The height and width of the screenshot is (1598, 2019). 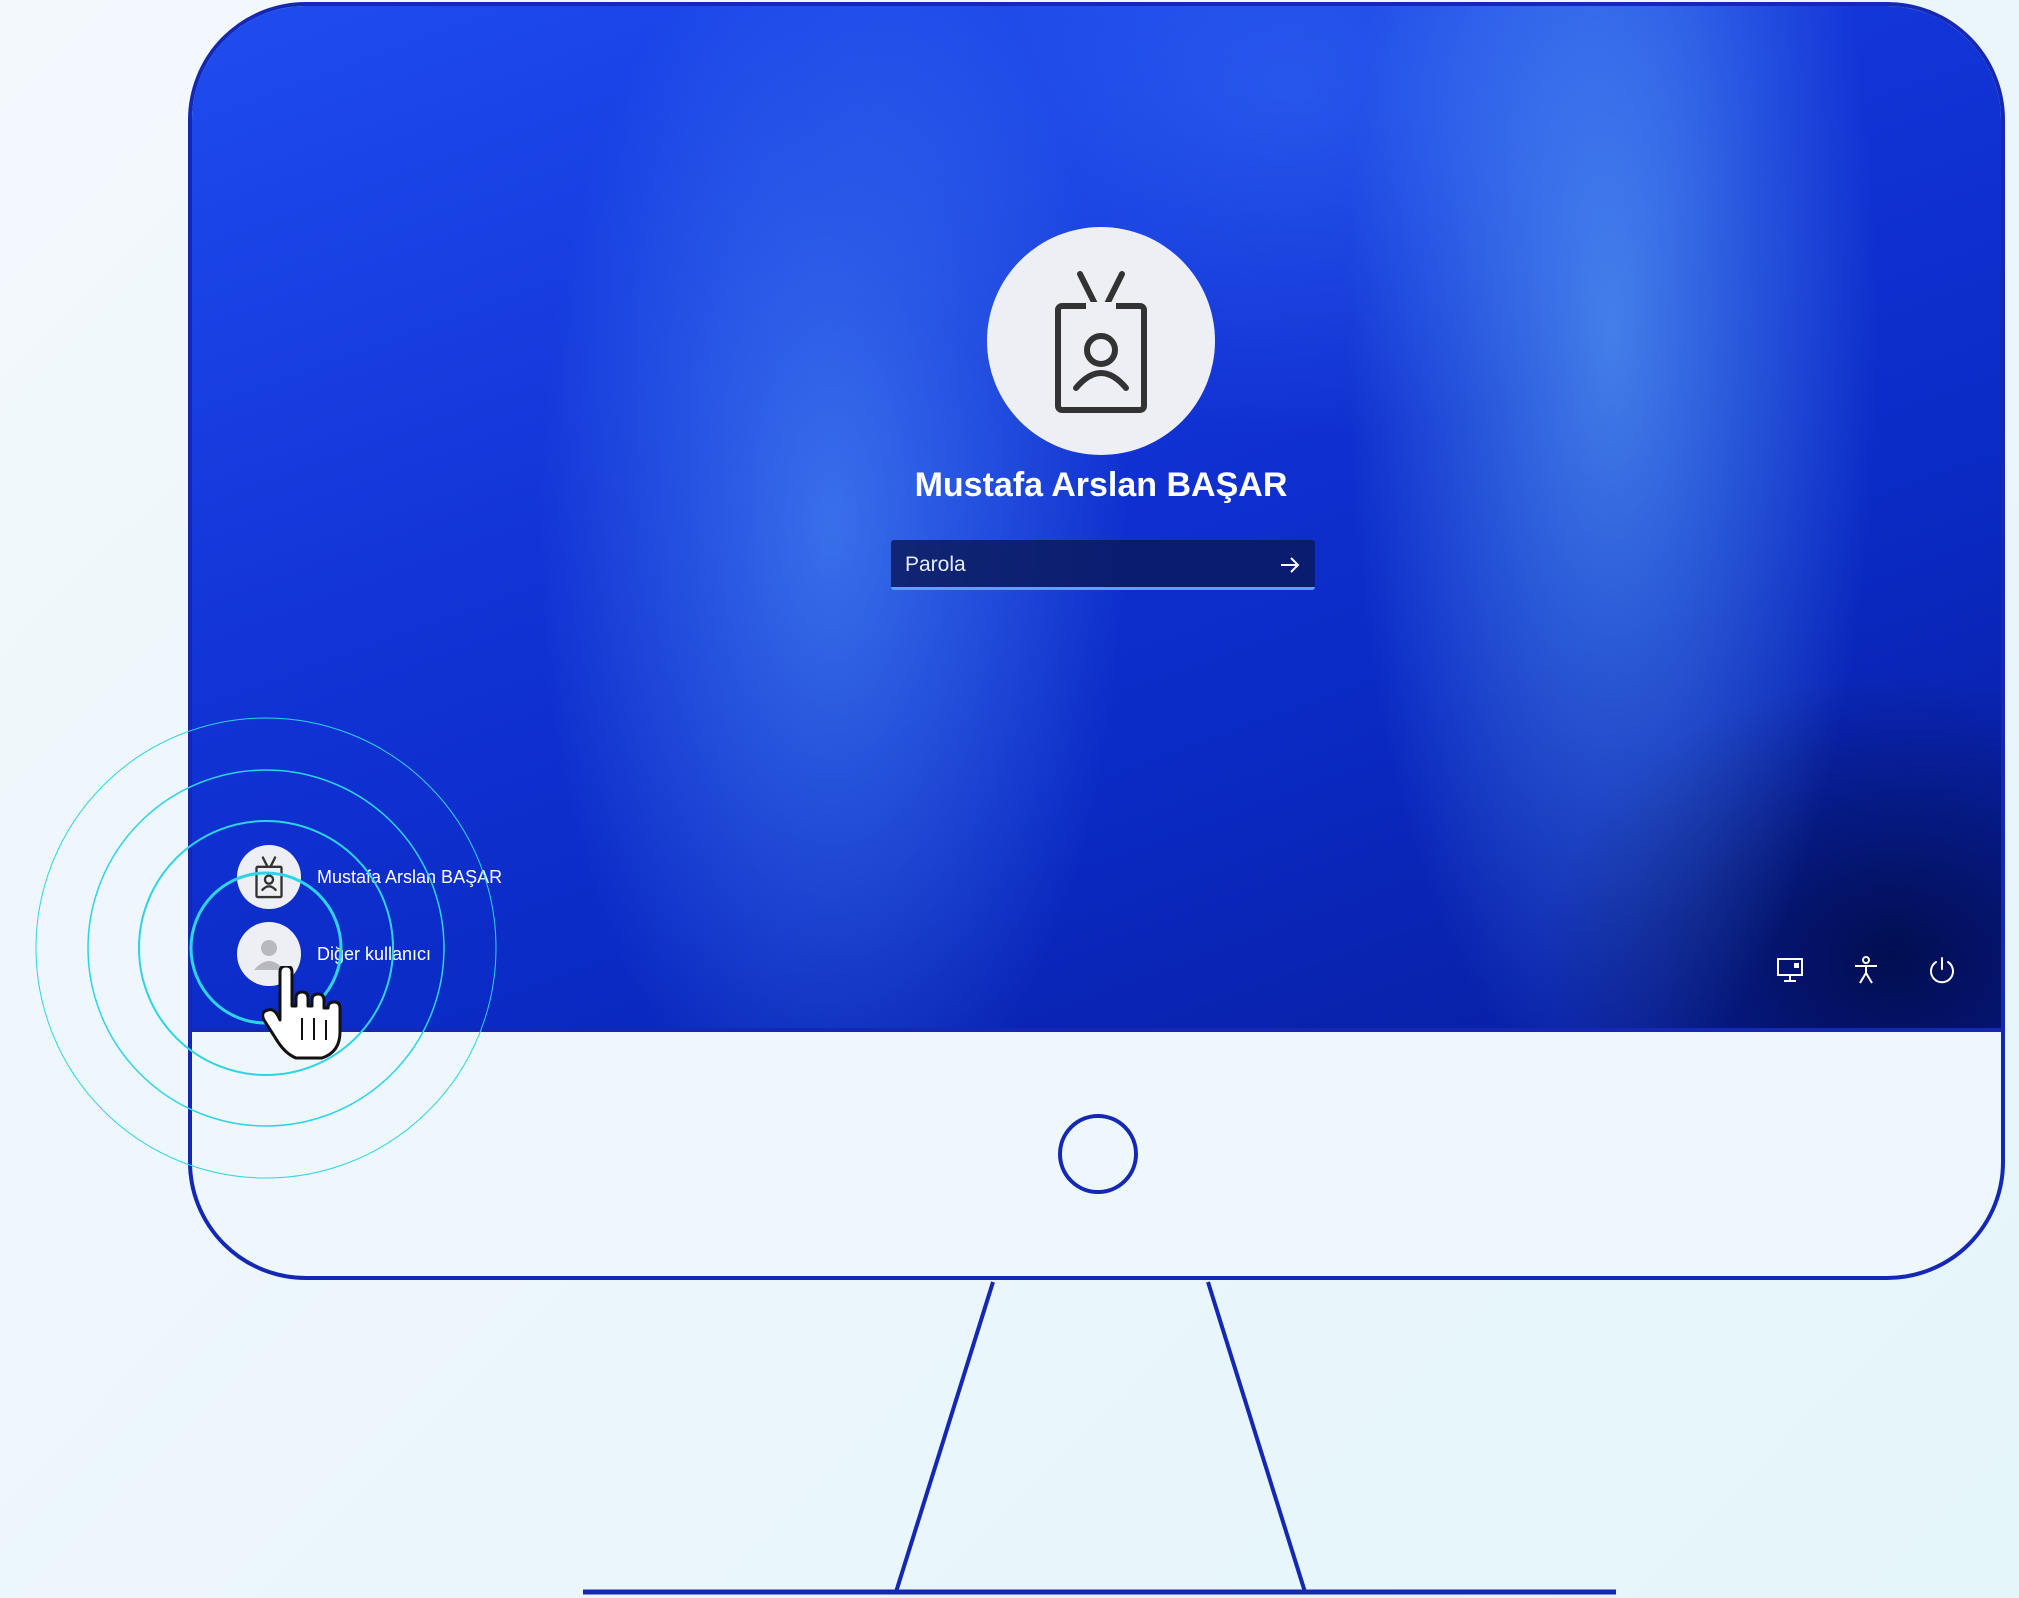 What do you see at coordinates (374, 953) in the screenshot?
I see `user-list-label: Diğer kullanıcı` at bounding box center [374, 953].